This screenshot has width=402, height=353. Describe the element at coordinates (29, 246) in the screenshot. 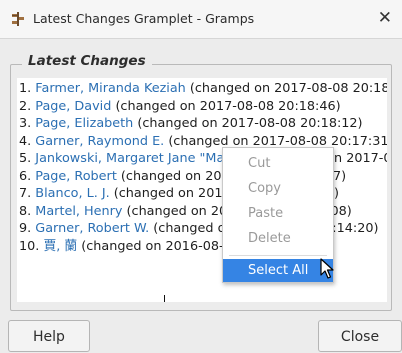

I see `entry-number: 10.` at that location.